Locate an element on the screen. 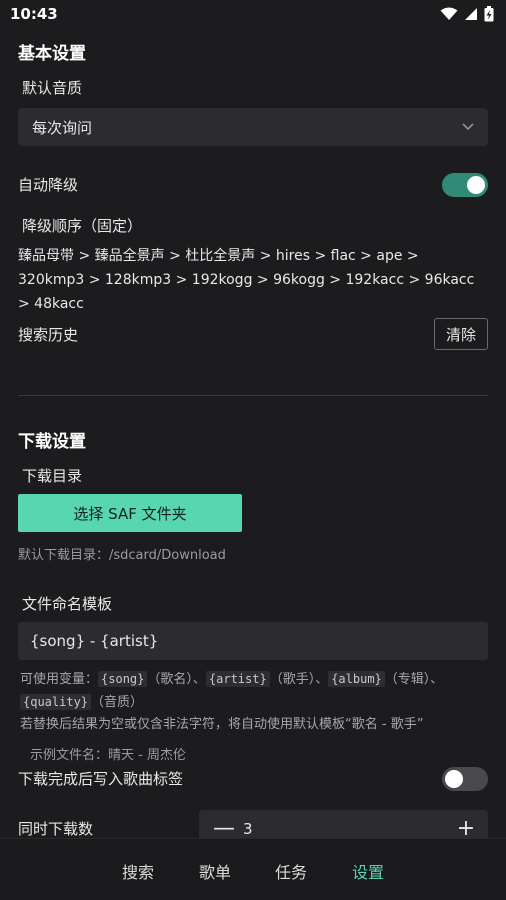 This screenshot has width=506, height=900. concurrent-downloads-stepper: — 3 + is located at coordinates (343, 824).